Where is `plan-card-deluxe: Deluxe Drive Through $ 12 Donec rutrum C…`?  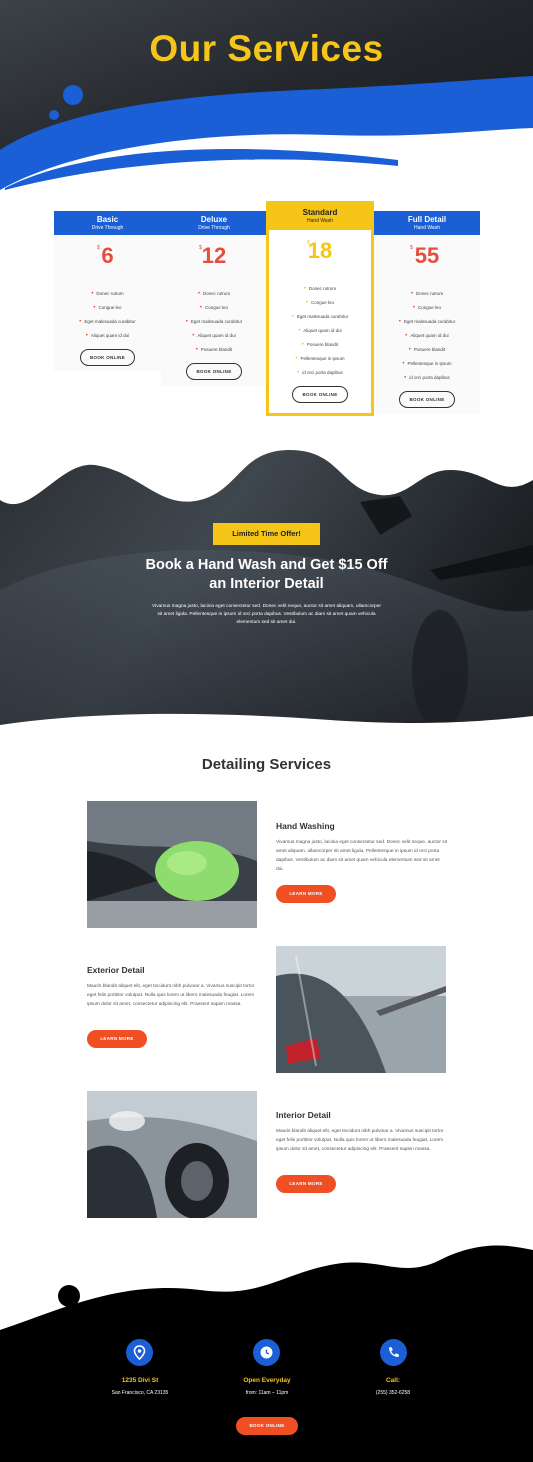 plan-card-deluxe: Deluxe Drive Through $ 12 Donec rutrum C… is located at coordinates (214, 298).